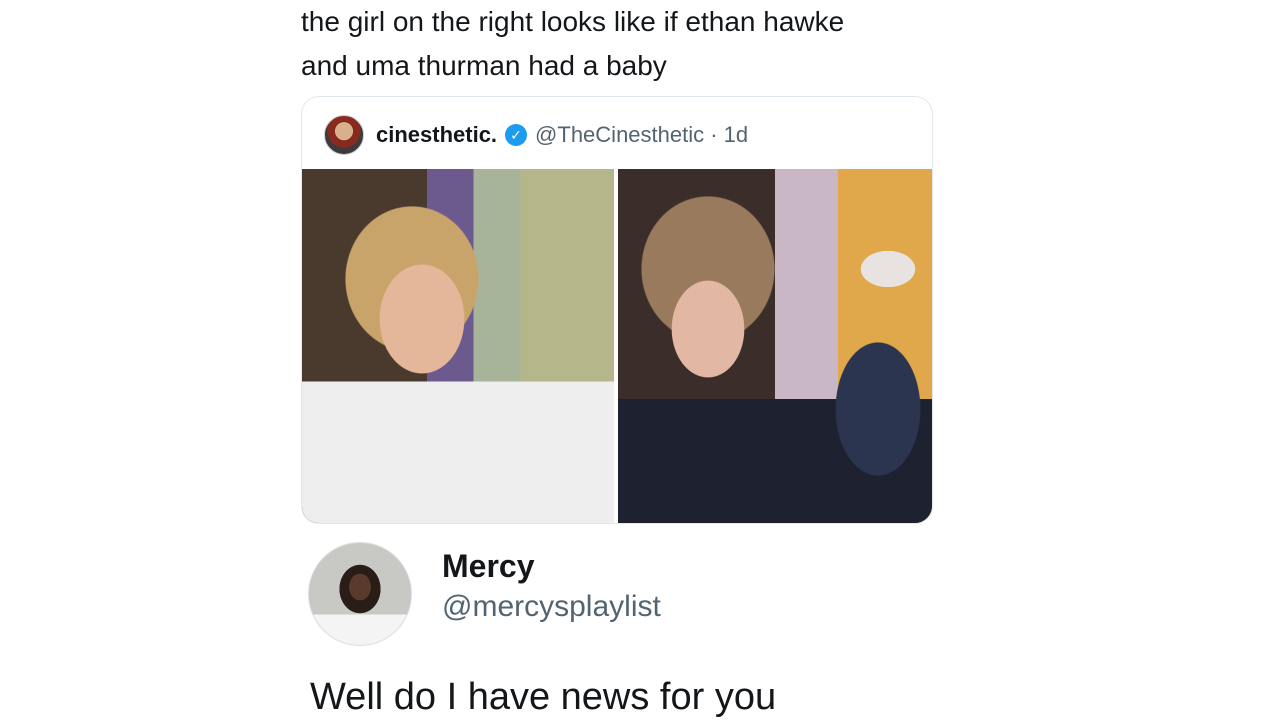 The width and height of the screenshot is (1280, 720). I want to click on quoted-user-name: cinesthetic., so click(436, 135).